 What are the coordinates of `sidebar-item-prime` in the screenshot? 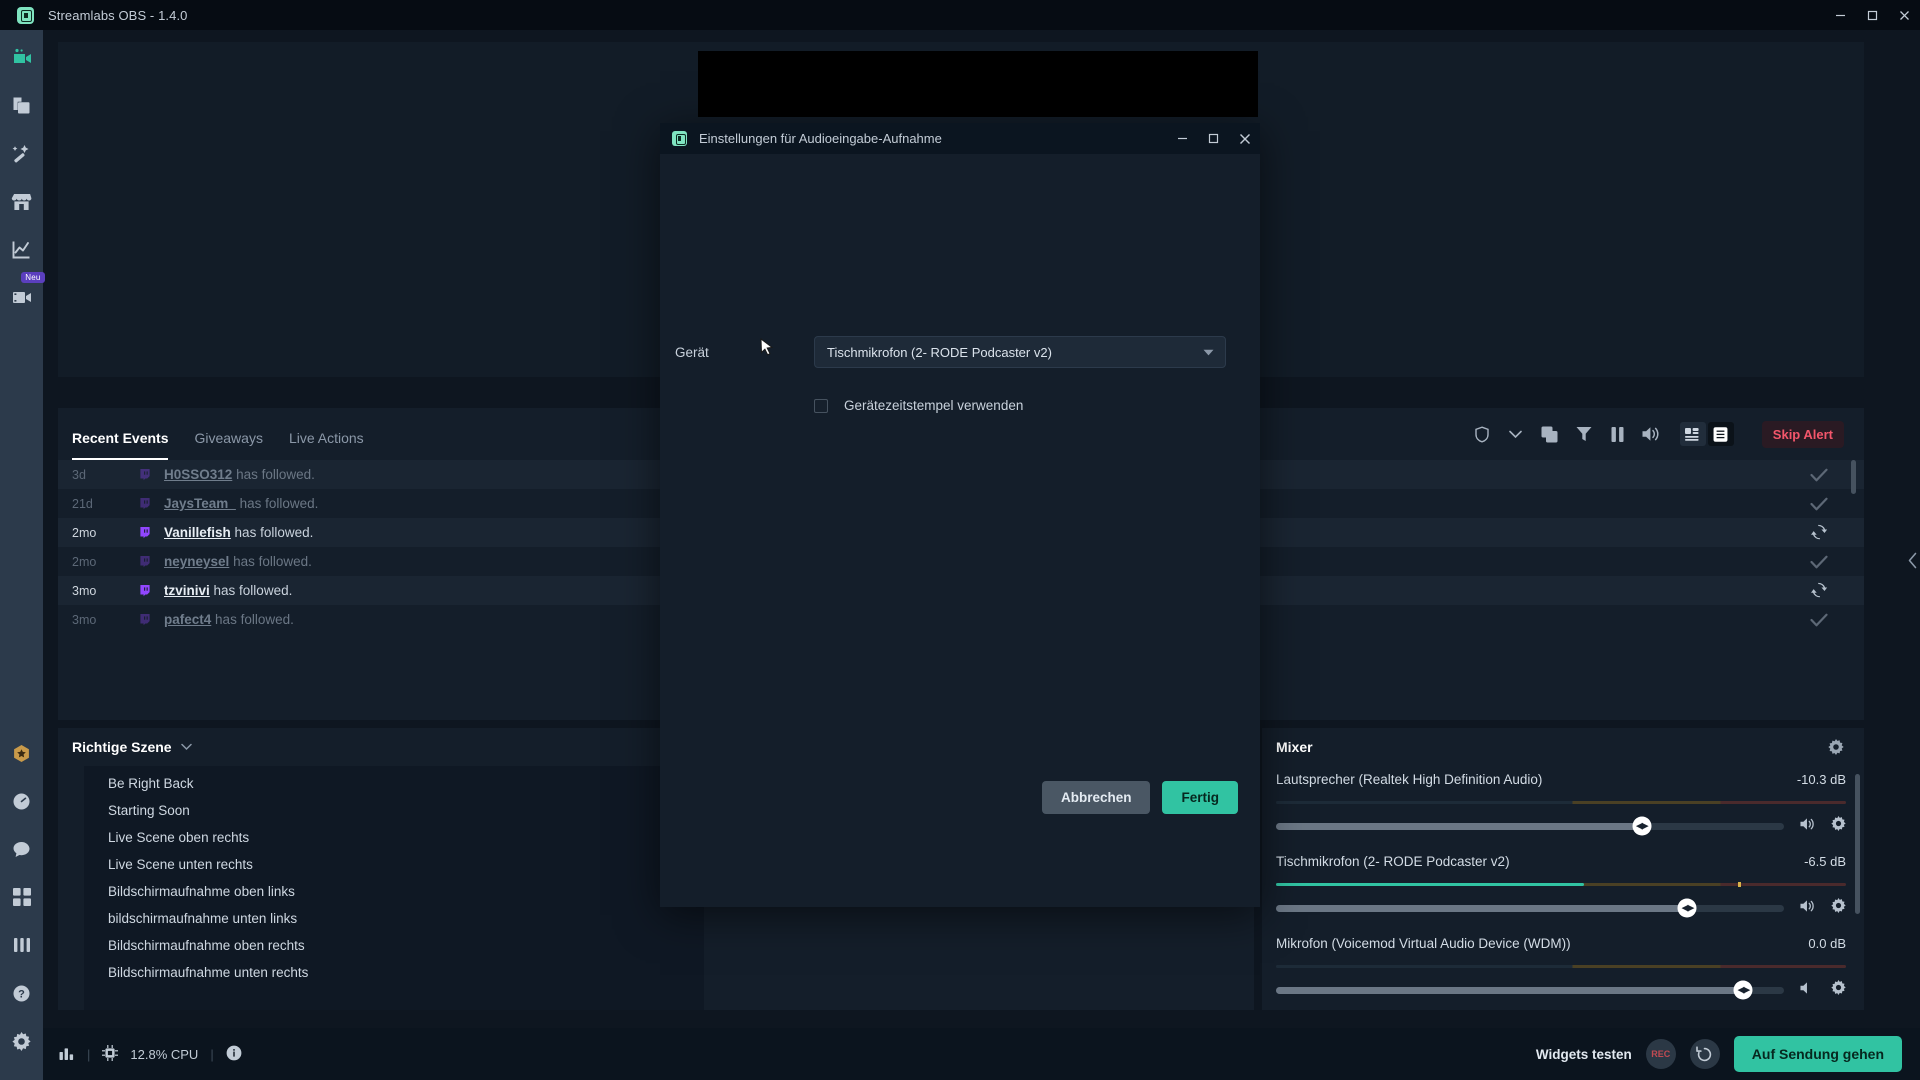 It's located at (22, 753).